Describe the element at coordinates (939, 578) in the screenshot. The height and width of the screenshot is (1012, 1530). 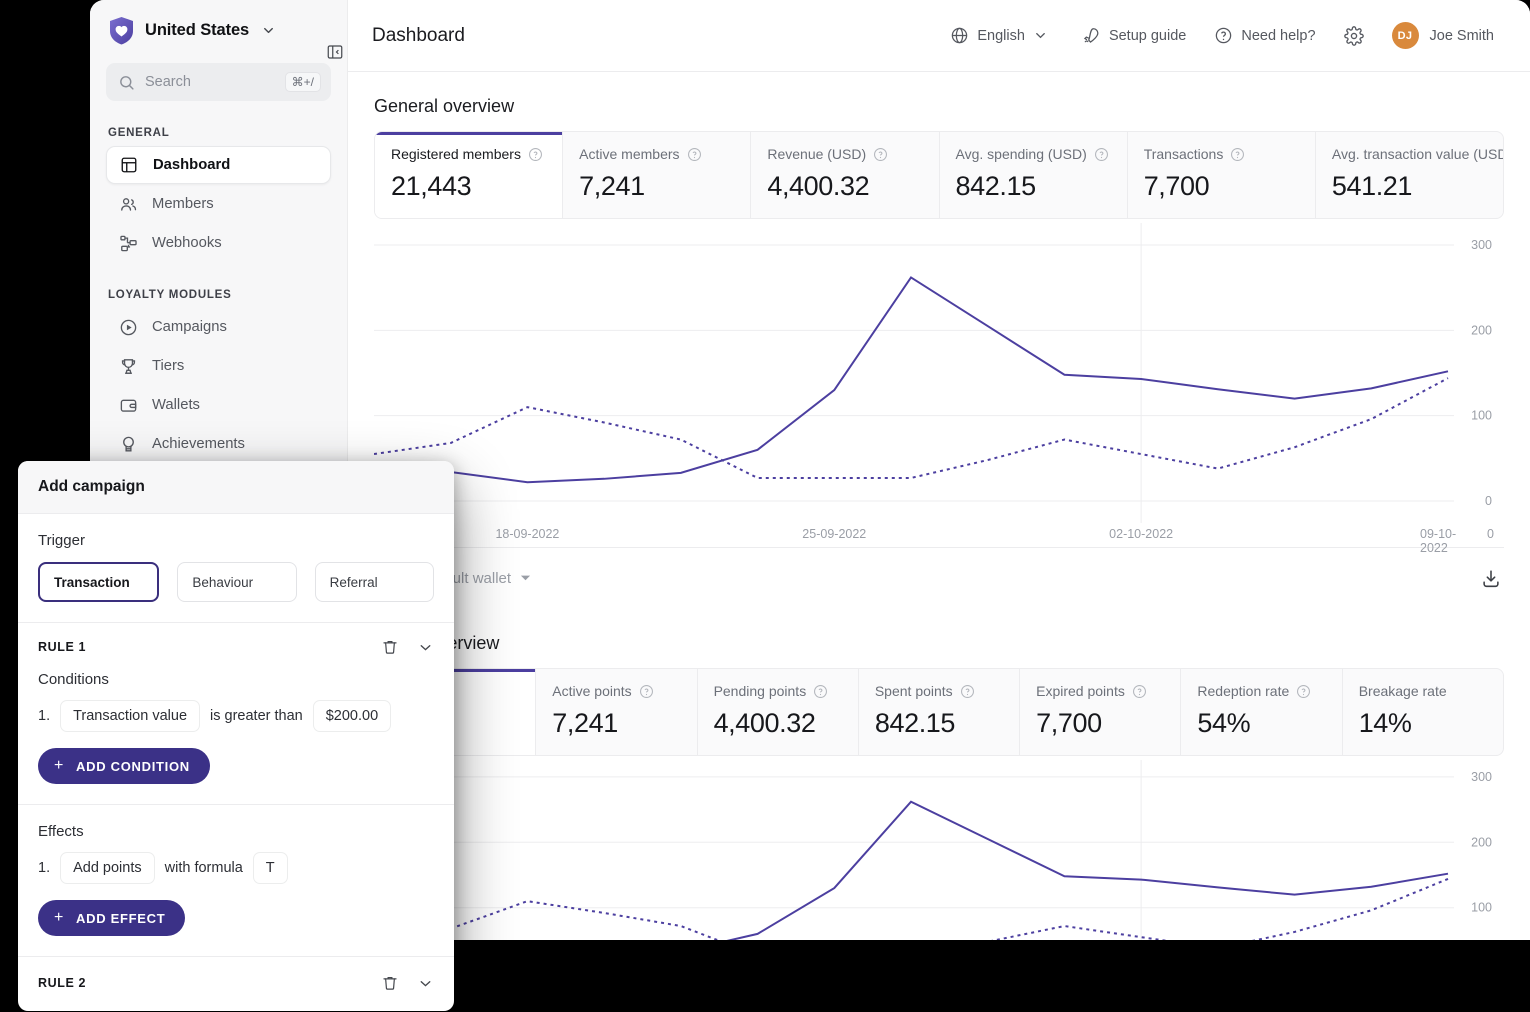
I see `wallet-toolbar: Default wallet` at that location.